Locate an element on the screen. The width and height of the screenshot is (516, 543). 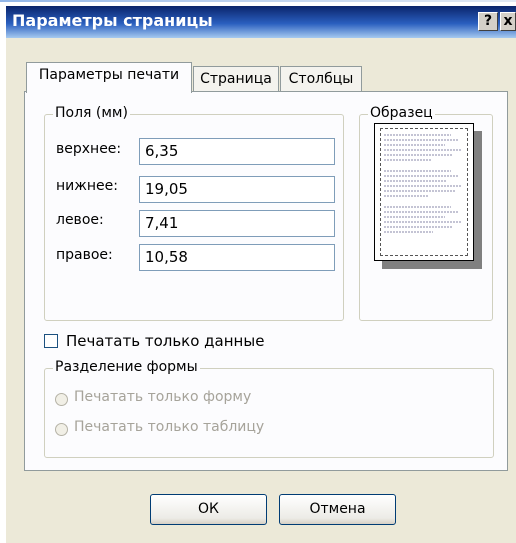
tab-columns: Столбцы is located at coordinates (321, 79).